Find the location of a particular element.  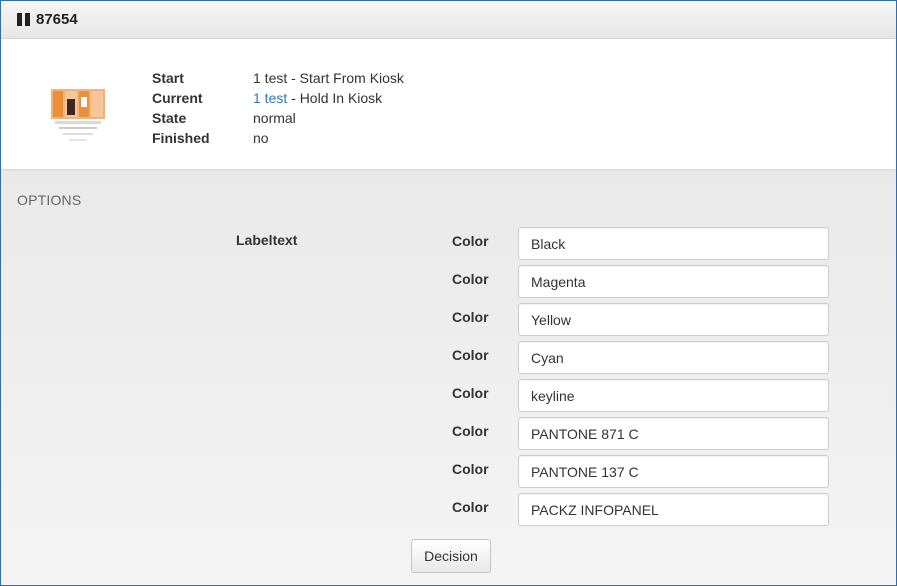

artwork-thumbnail is located at coordinates (78, 115).